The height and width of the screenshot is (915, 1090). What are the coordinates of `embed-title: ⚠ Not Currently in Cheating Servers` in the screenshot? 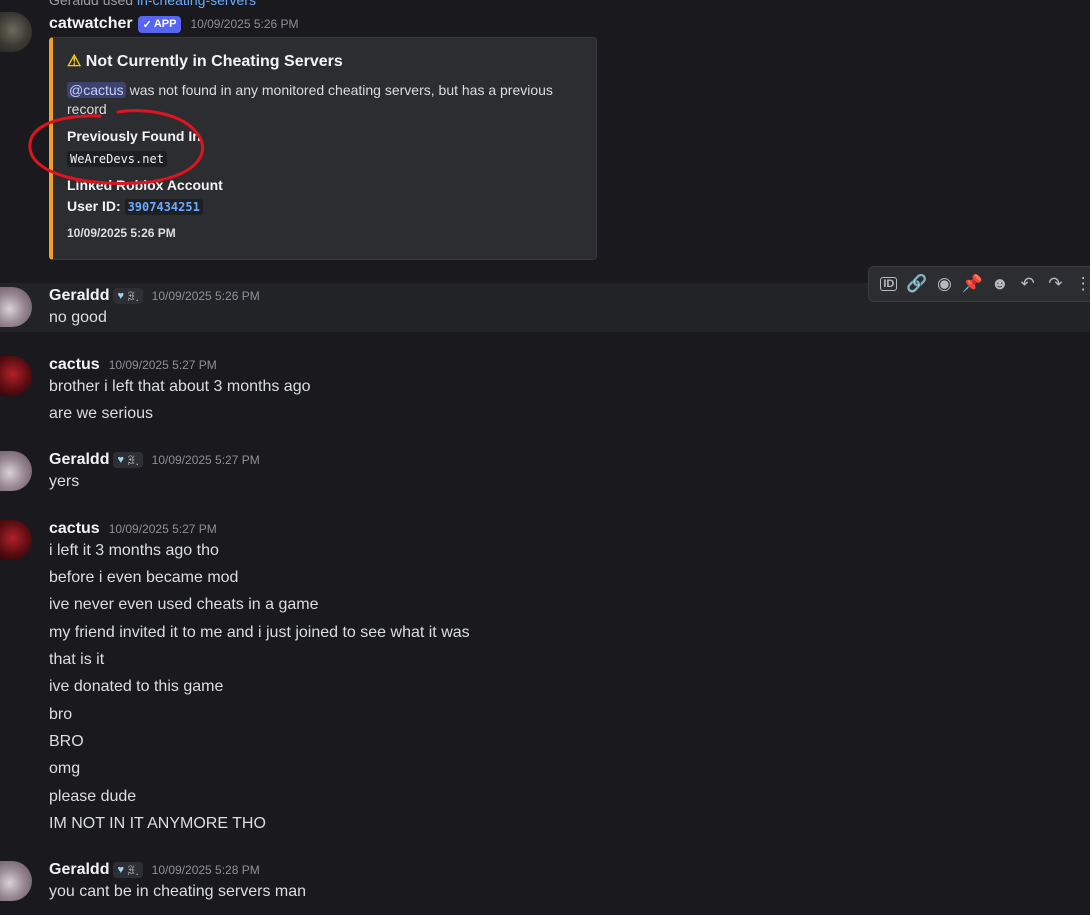 It's located at (205, 61).